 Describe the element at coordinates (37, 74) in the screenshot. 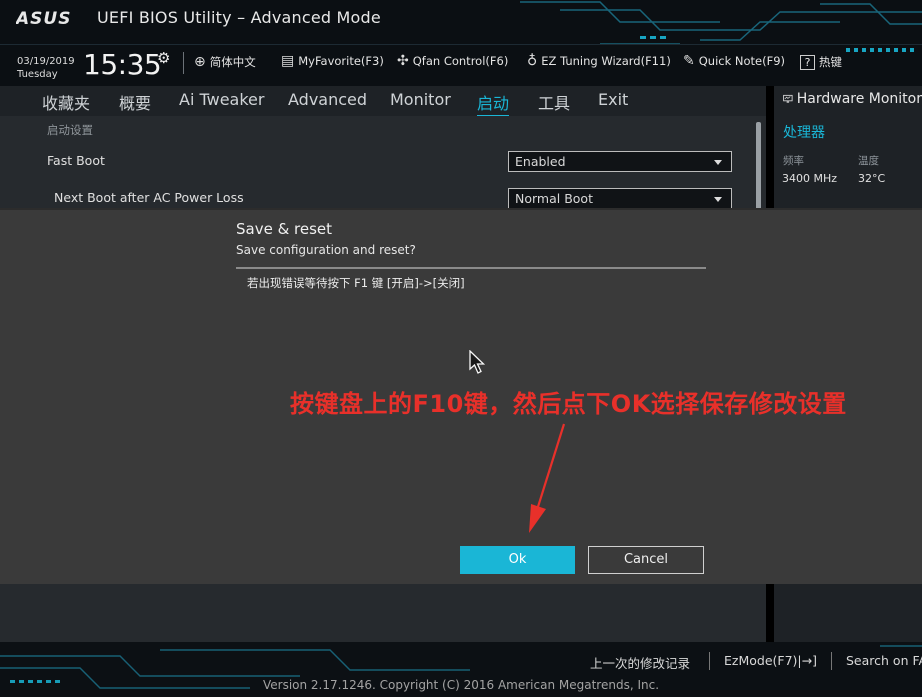

I see `day-display: Tuesday` at that location.